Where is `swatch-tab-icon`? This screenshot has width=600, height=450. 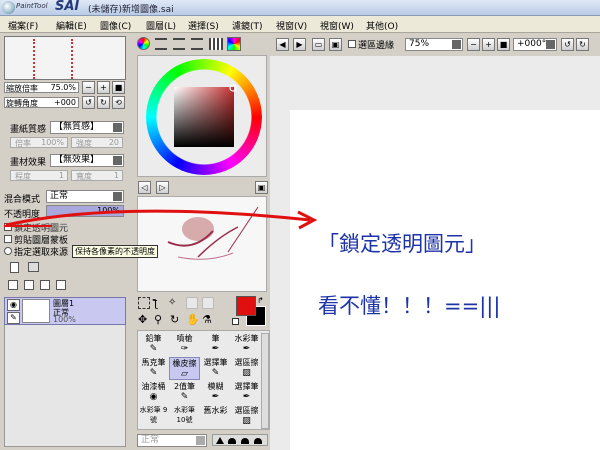 swatch-tab-icon is located at coordinates (216, 44).